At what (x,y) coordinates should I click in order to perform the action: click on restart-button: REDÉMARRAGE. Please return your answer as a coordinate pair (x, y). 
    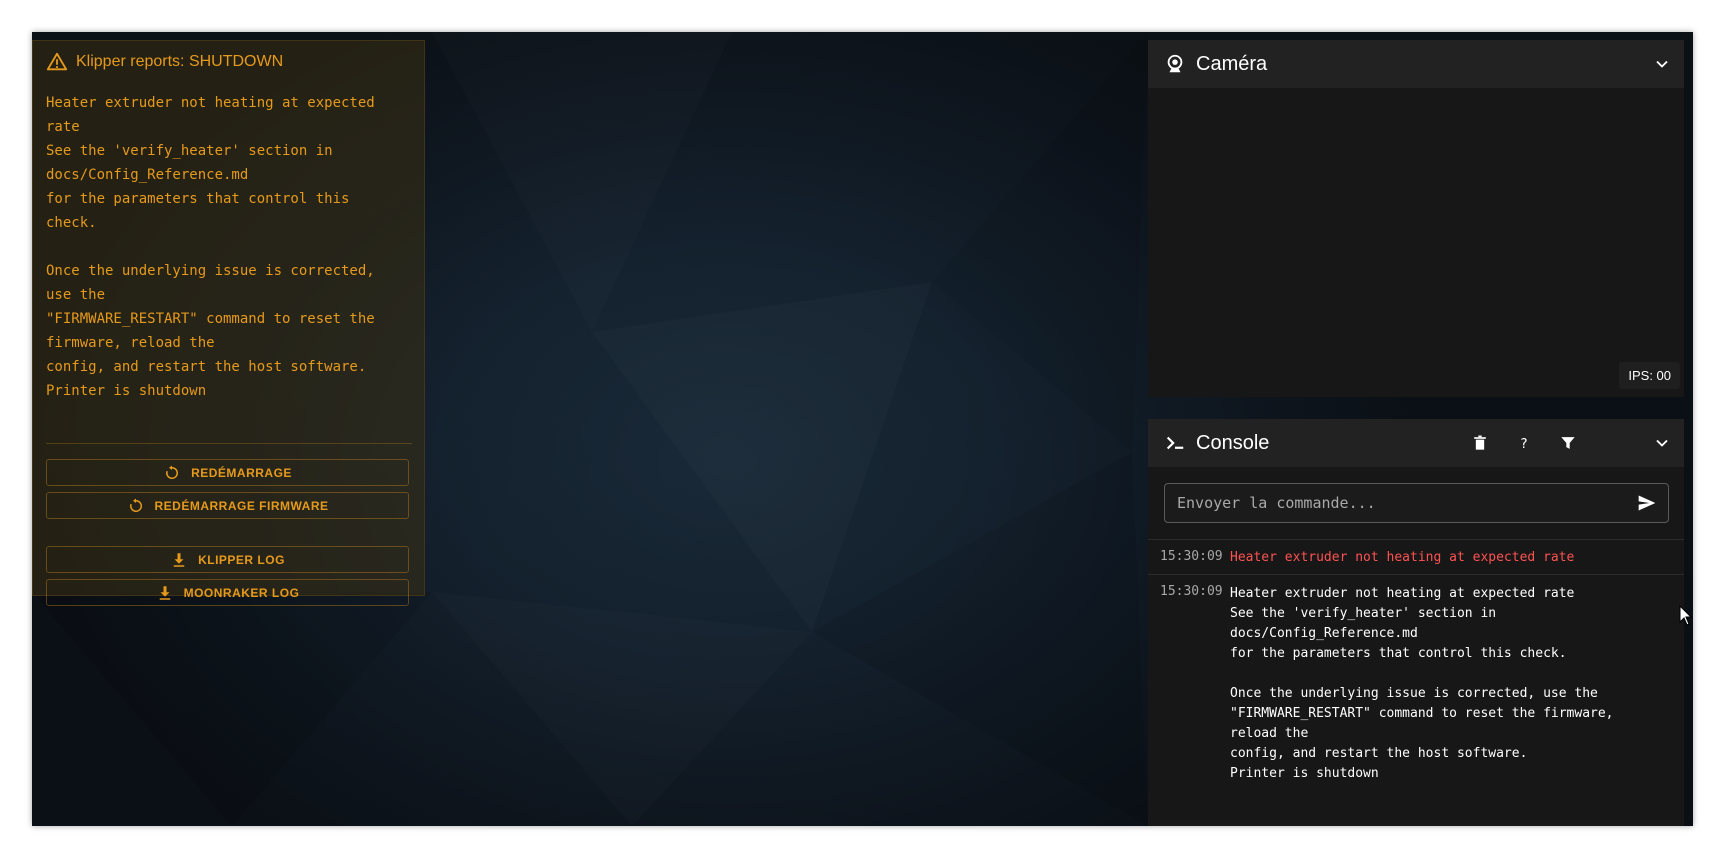
    Looking at the image, I should click on (227, 472).